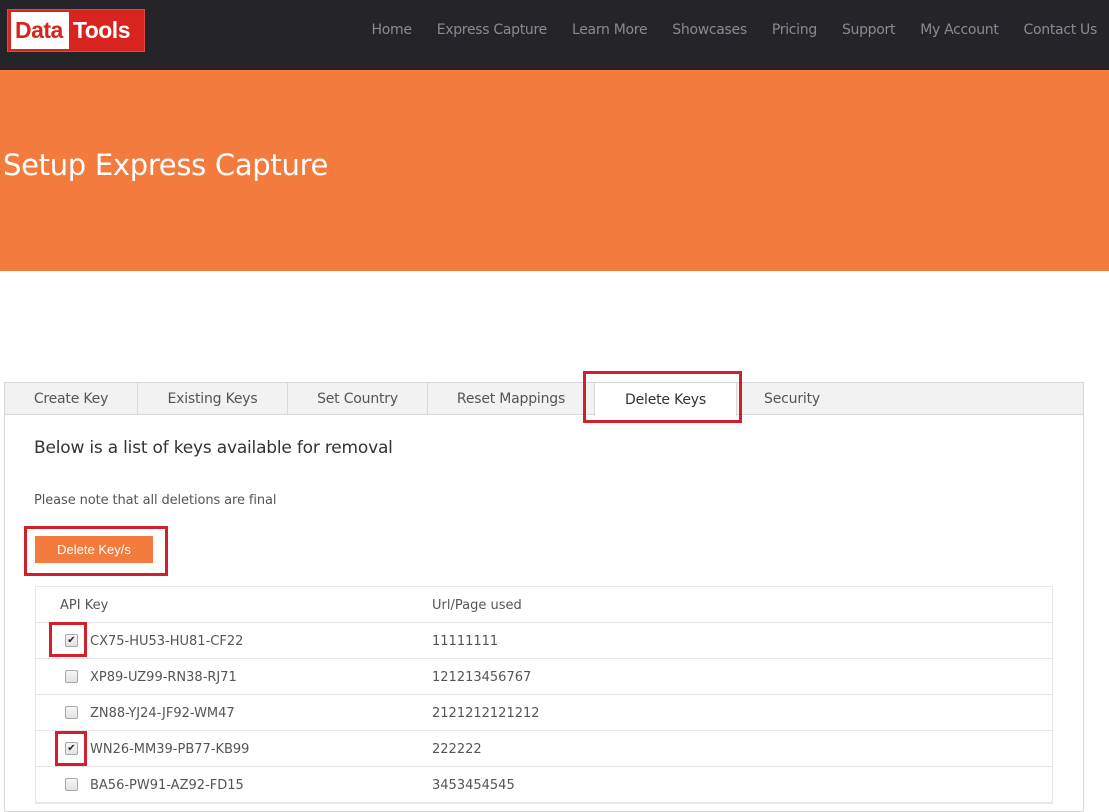 This screenshot has width=1109, height=812. What do you see at coordinates (163, 677) in the screenshot?
I see `api-key-cell: XP89-UZ99-RN38-RJ71` at bounding box center [163, 677].